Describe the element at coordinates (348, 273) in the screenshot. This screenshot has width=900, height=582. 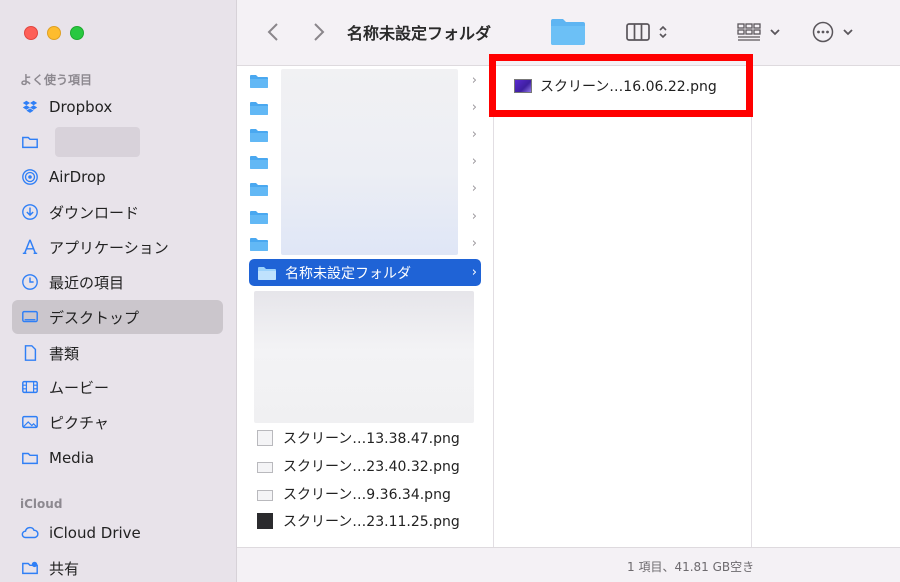
I see `folder-label: 名称未設定フォルダ` at that location.